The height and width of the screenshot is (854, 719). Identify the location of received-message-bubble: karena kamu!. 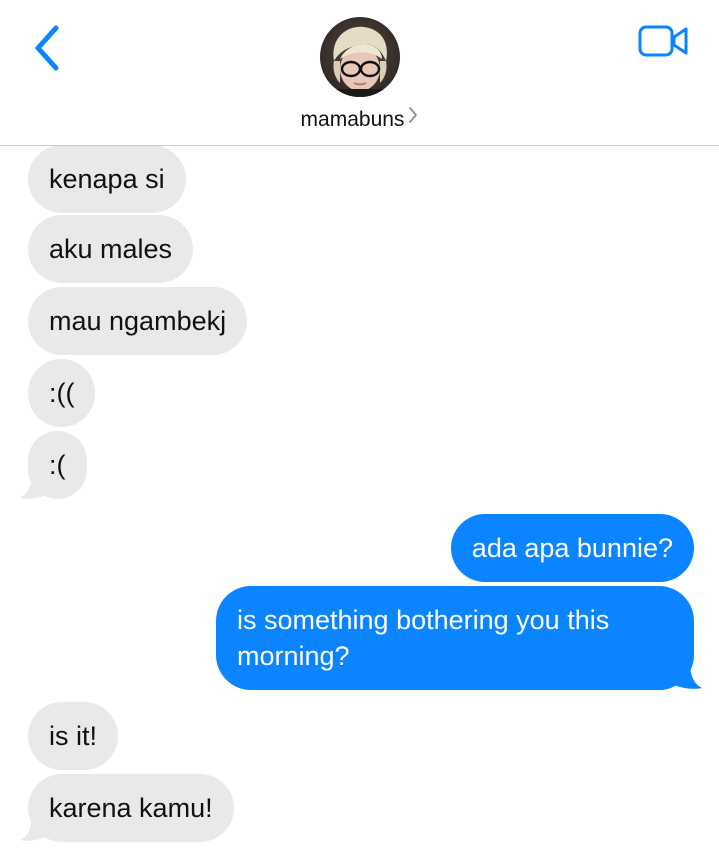
(131, 808).